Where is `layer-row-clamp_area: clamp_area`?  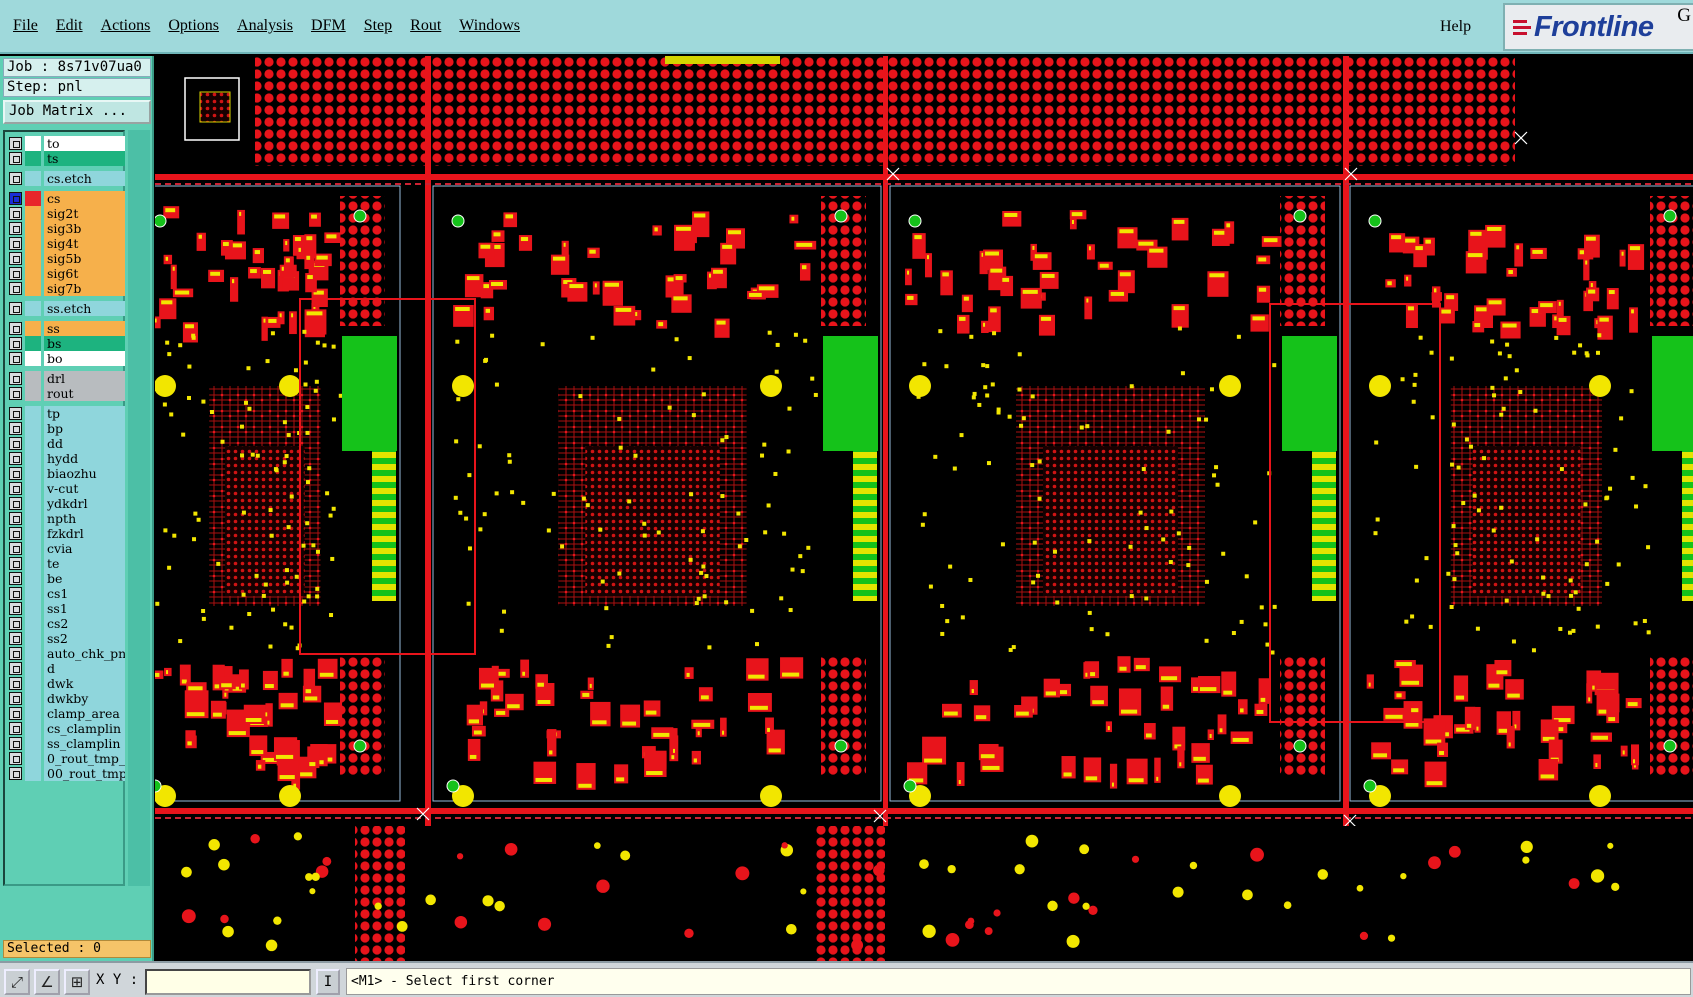 layer-row-clamp_area: clamp_area is located at coordinates (66, 713).